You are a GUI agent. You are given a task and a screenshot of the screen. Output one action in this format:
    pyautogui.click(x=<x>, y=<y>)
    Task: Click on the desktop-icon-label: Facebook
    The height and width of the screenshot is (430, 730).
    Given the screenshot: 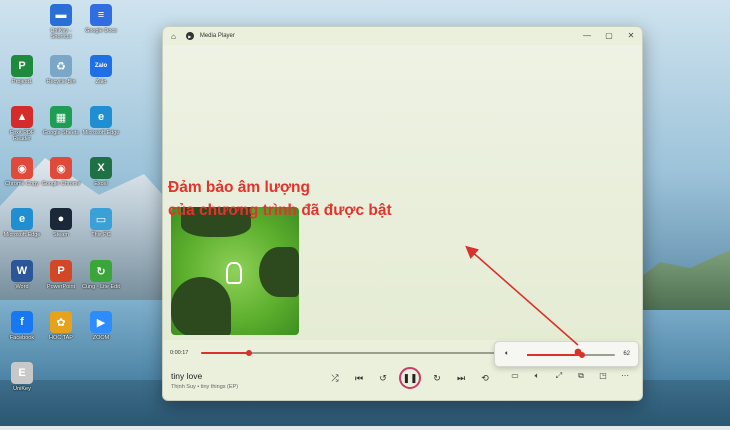 What is the action you would take?
    pyautogui.click(x=22, y=338)
    